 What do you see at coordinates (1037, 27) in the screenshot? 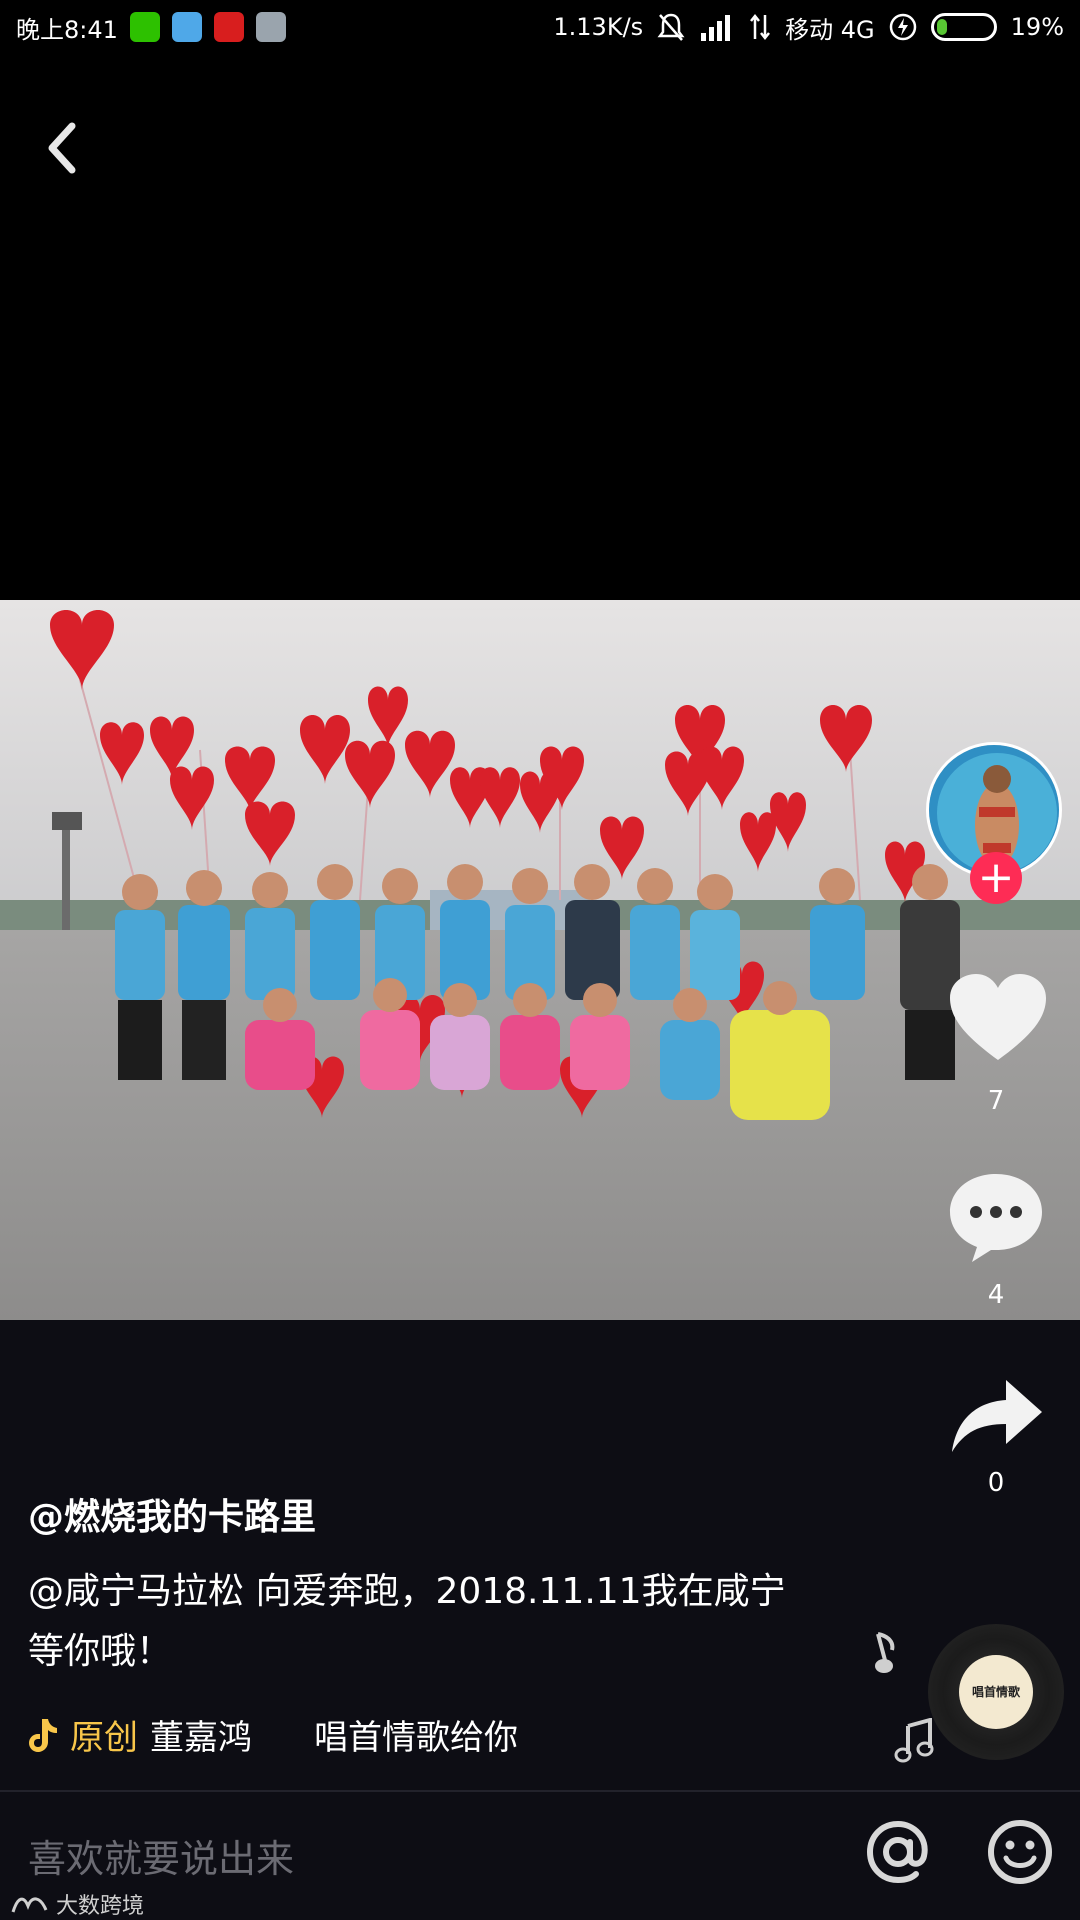
I see `battery-percent: 19%` at bounding box center [1037, 27].